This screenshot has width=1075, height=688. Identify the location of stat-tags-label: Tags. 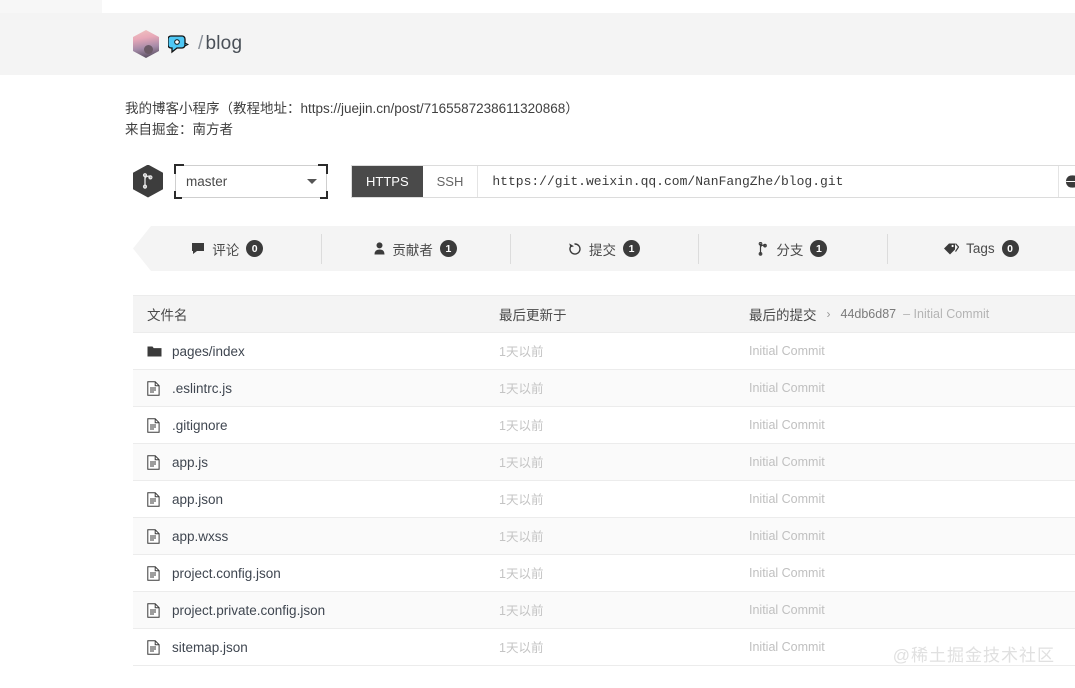
(980, 248).